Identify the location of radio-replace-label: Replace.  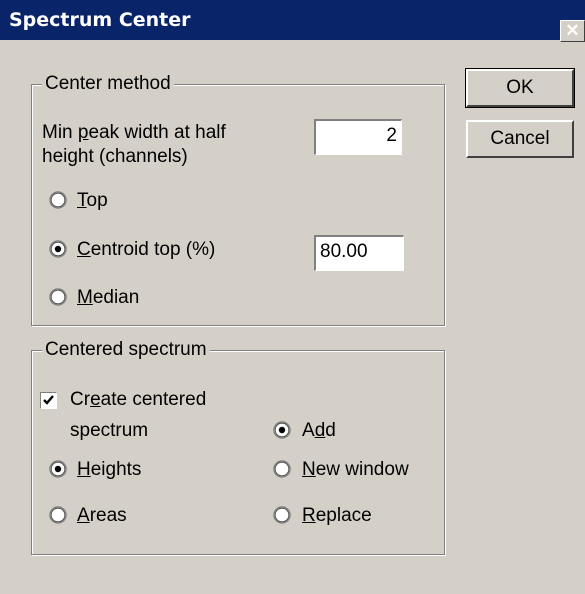
(337, 516).